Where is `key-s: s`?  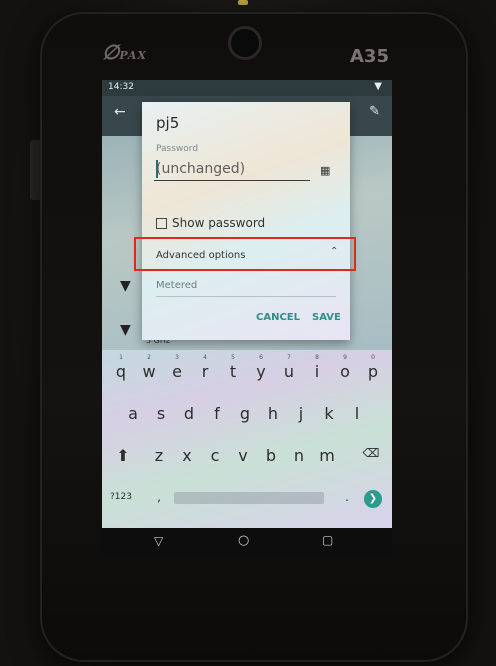
key-s: s is located at coordinates (161, 413).